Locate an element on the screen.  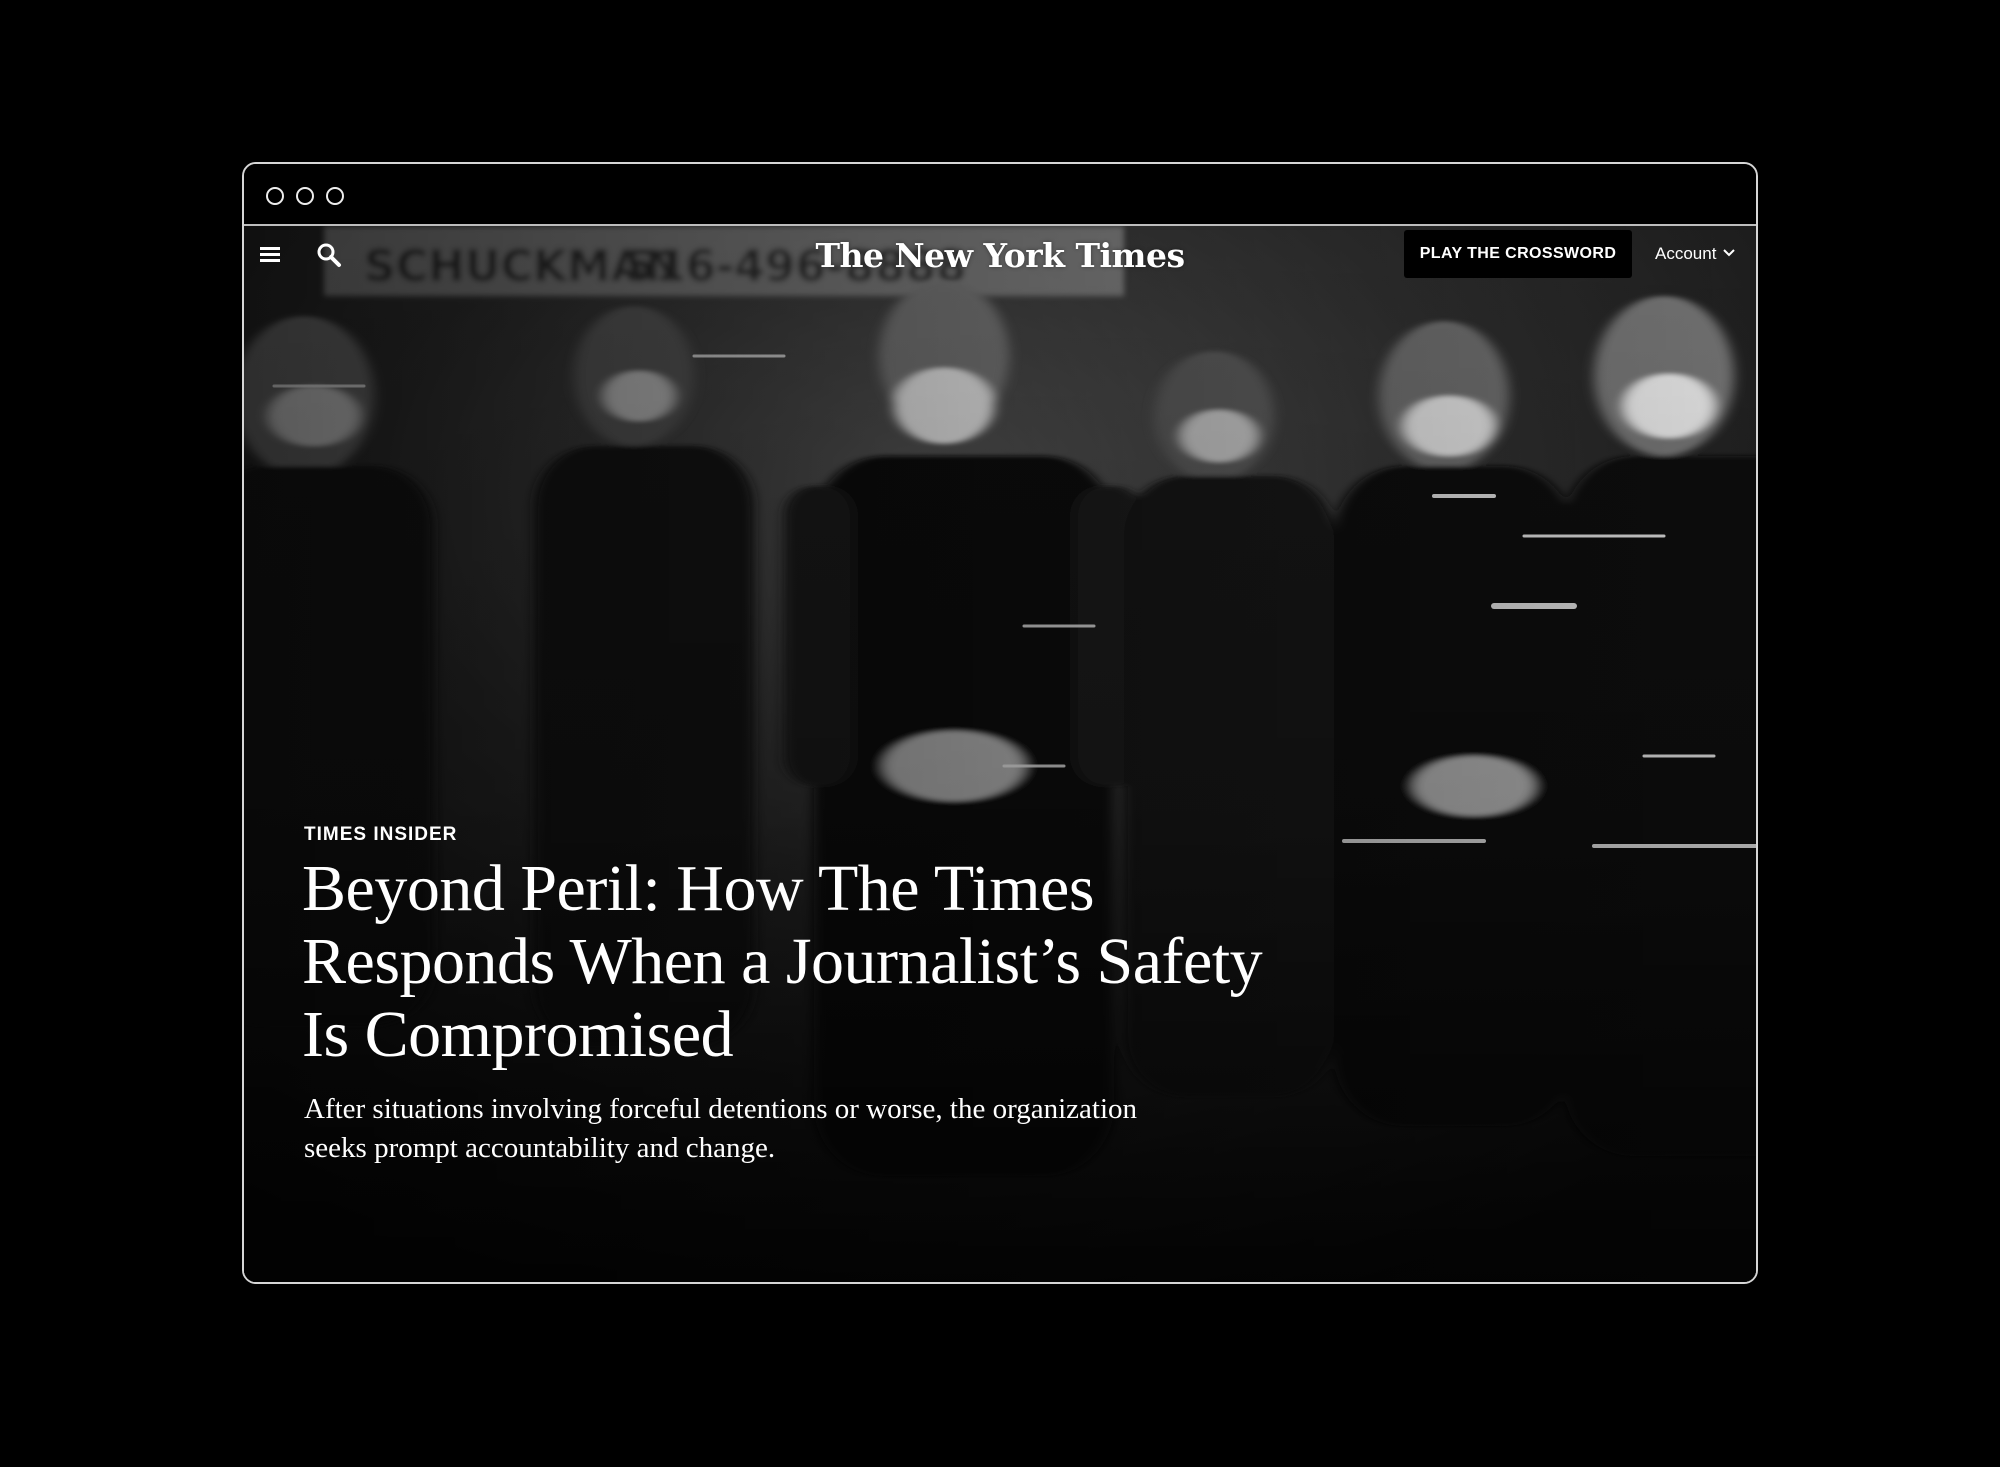
window-maximize-button is located at coordinates (335, 196).